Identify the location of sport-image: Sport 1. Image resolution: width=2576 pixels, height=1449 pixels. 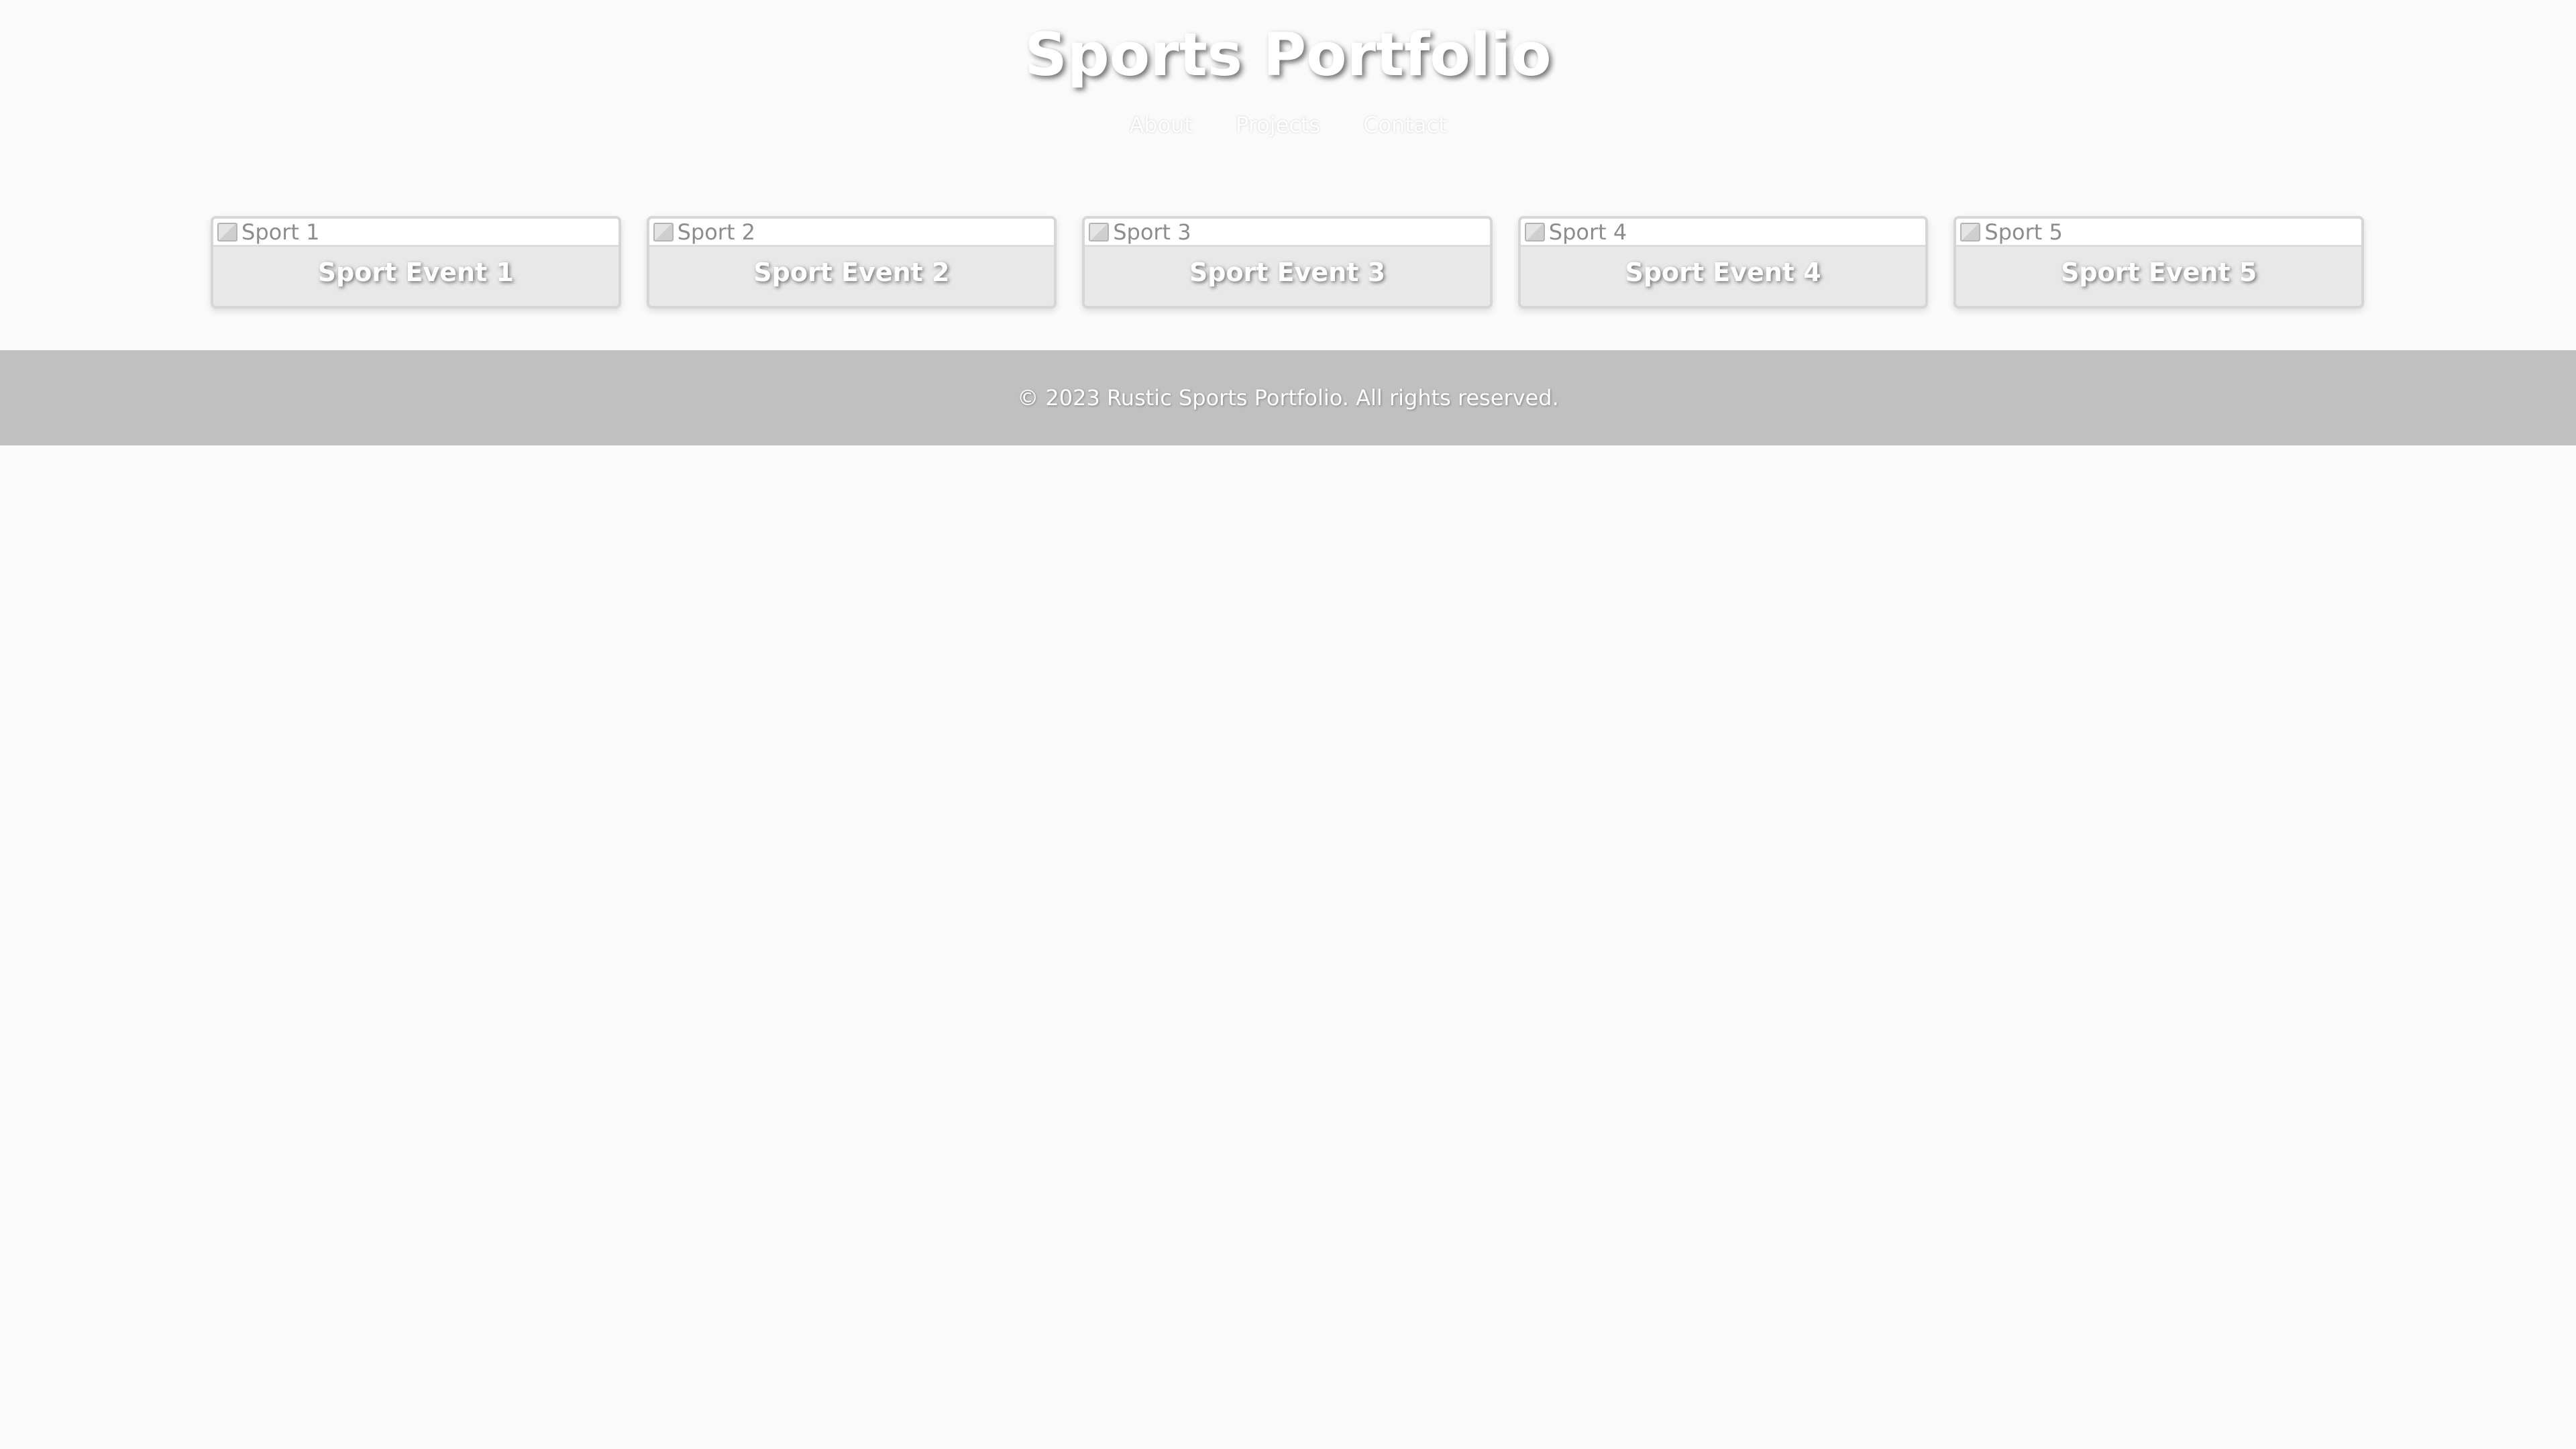
(416, 233).